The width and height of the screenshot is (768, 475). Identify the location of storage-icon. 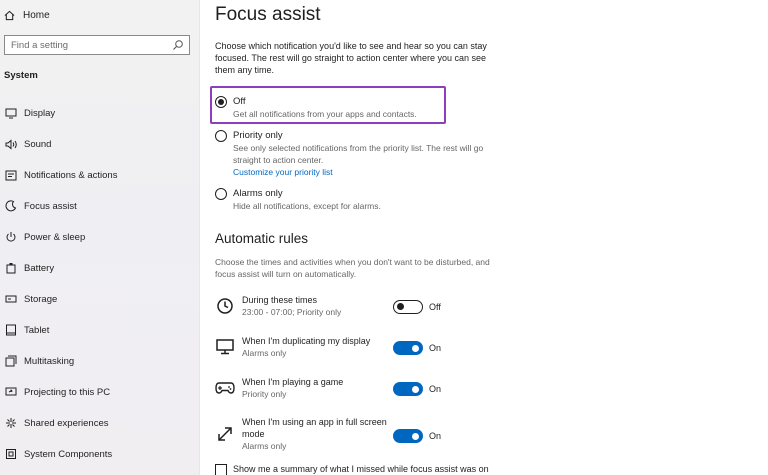
(11, 299).